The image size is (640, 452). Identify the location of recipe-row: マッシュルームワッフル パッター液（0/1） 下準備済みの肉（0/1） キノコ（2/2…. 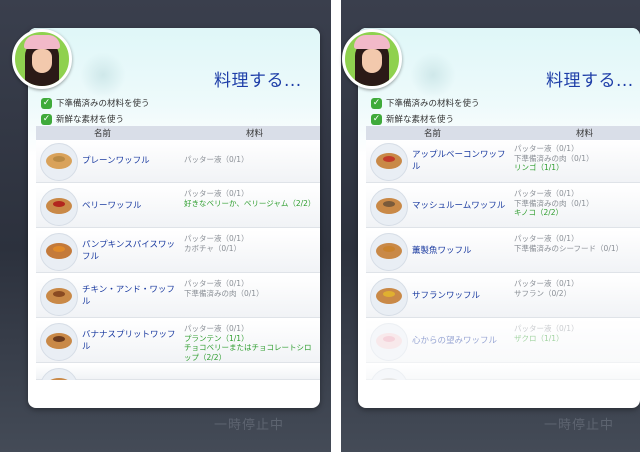
(503, 206).